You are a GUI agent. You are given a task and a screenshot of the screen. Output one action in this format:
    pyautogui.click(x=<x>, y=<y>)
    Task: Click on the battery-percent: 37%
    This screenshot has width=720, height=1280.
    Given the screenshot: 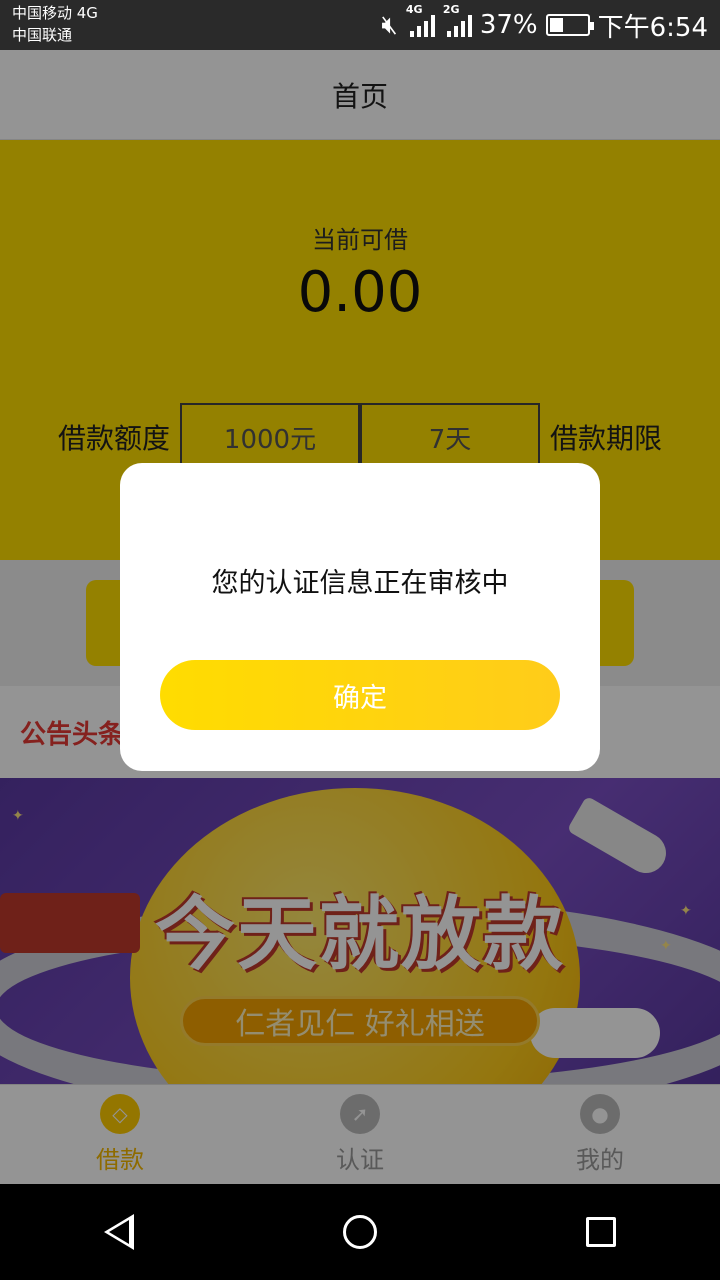 What is the action you would take?
    pyautogui.click(x=508, y=25)
    